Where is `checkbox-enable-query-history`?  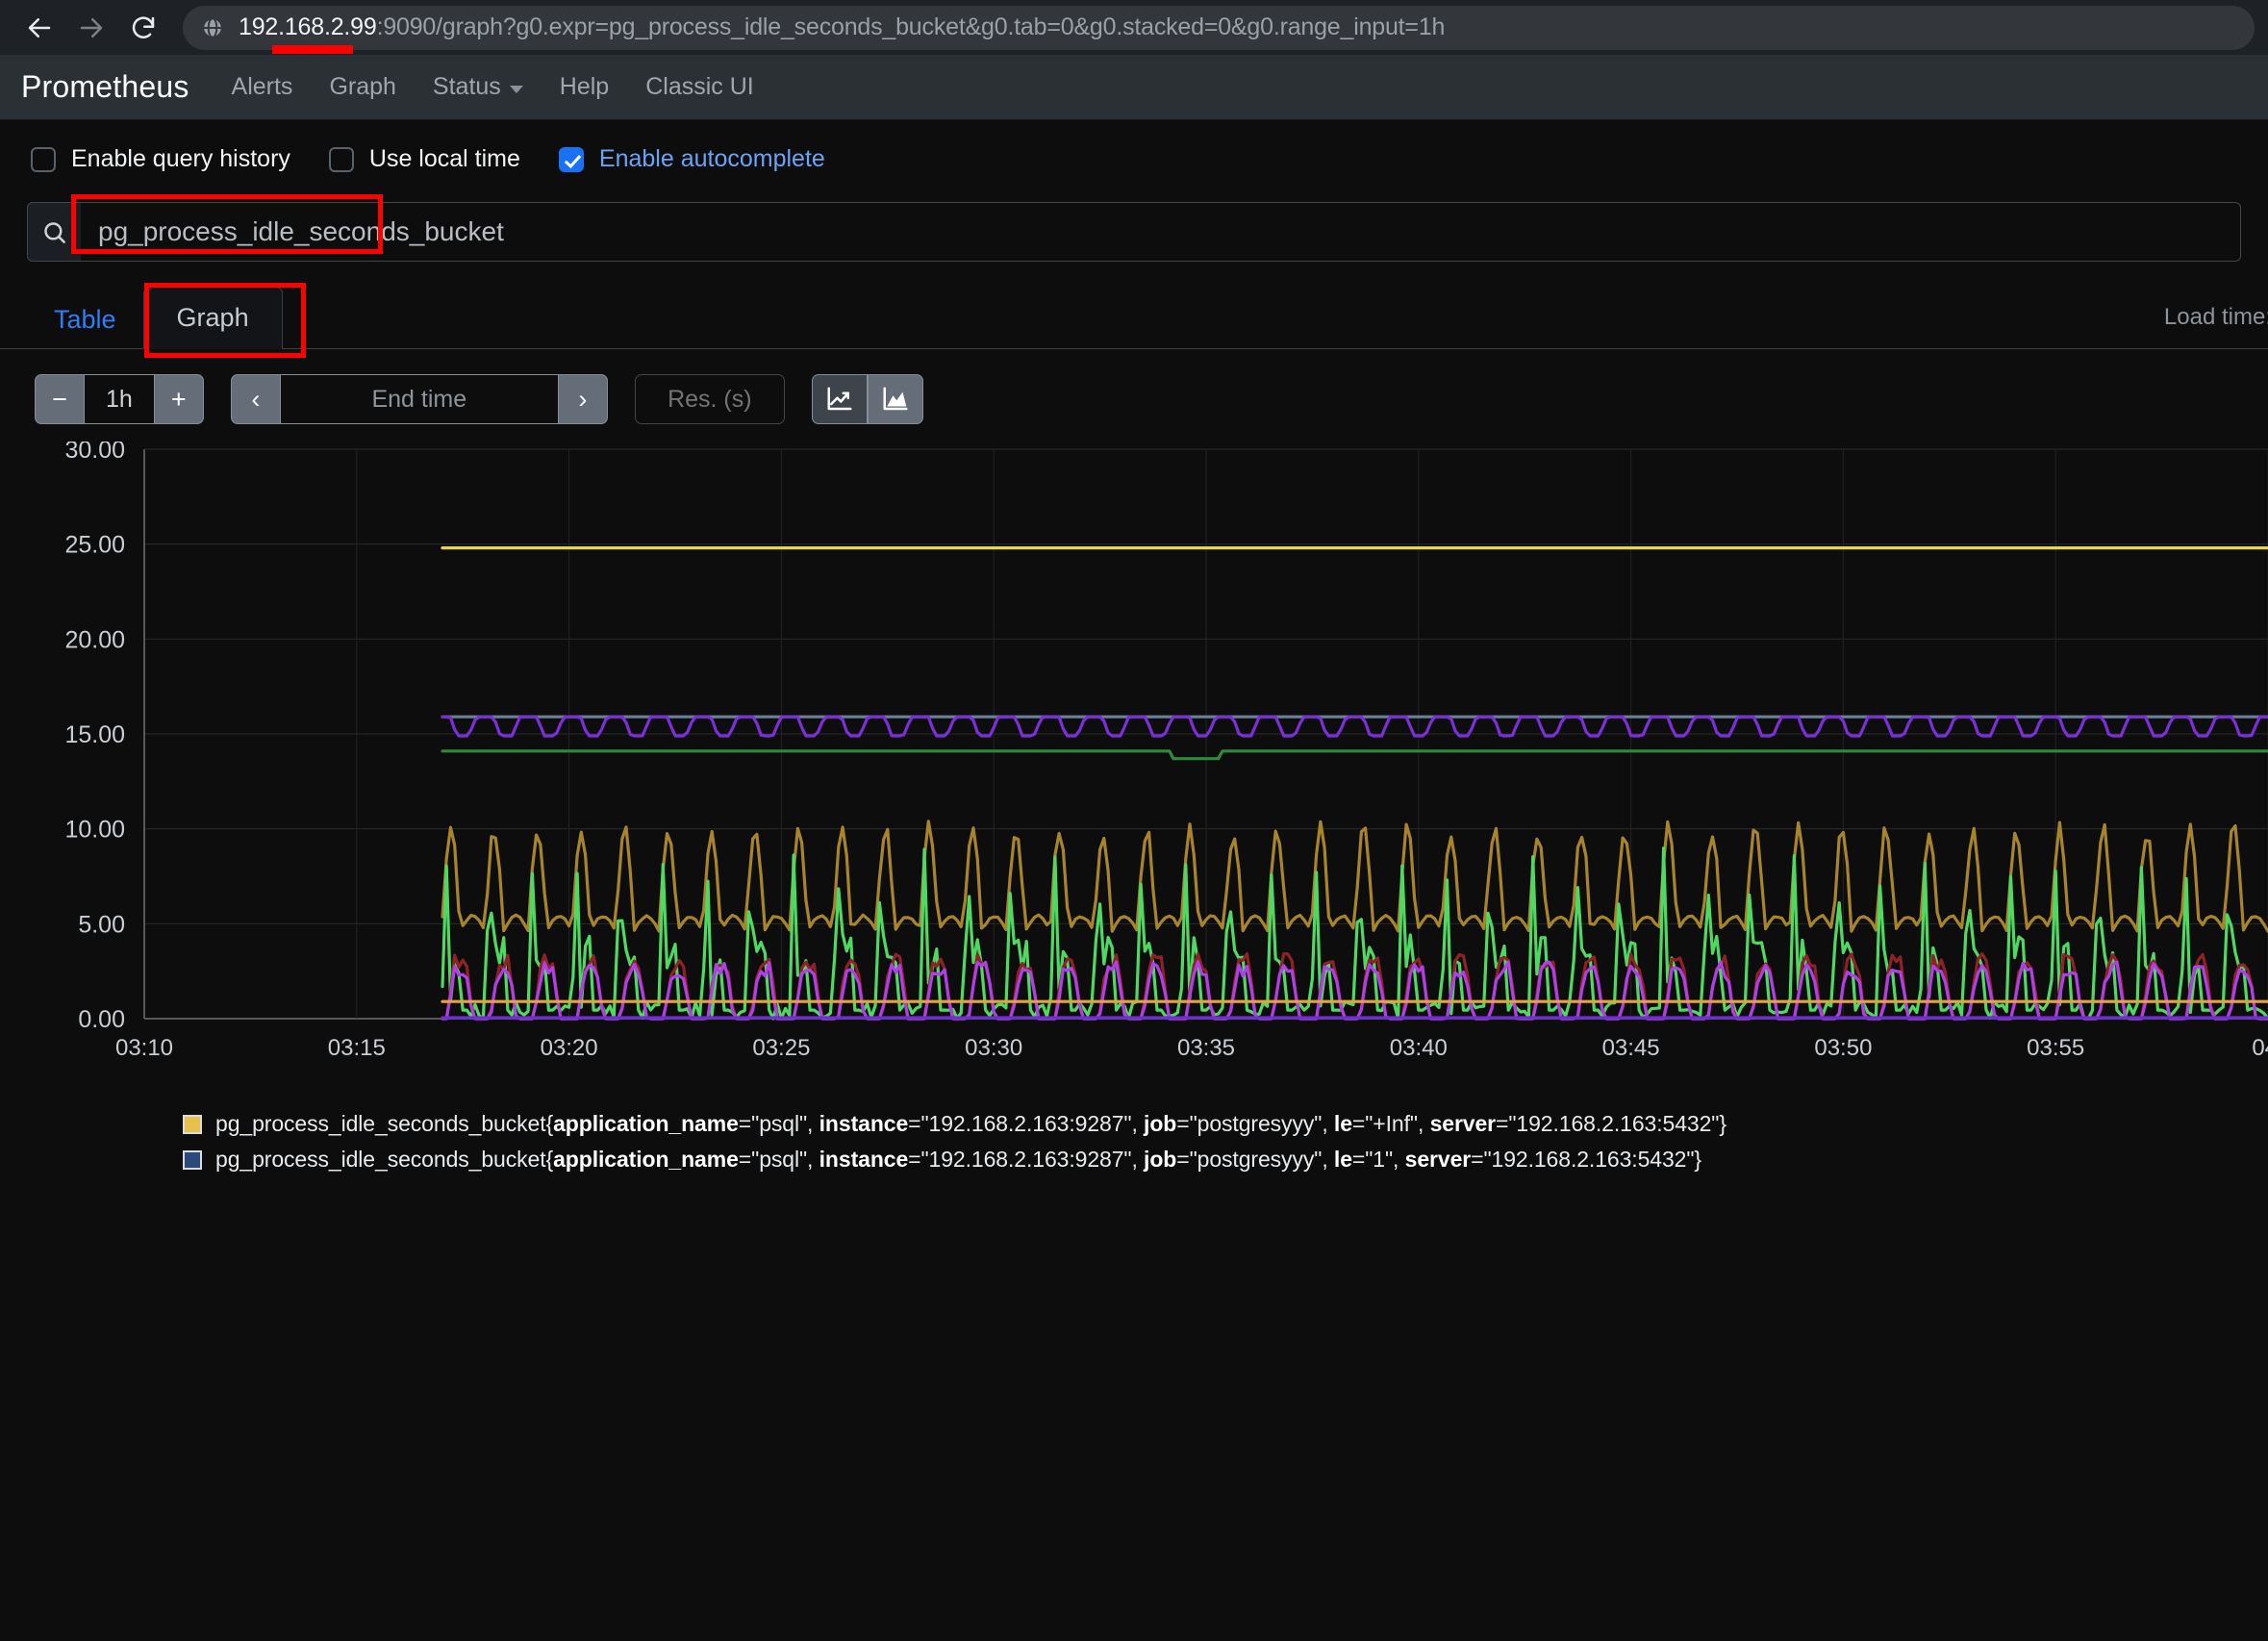 checkbox-enable-query-history is located at coordinates (44, 159).